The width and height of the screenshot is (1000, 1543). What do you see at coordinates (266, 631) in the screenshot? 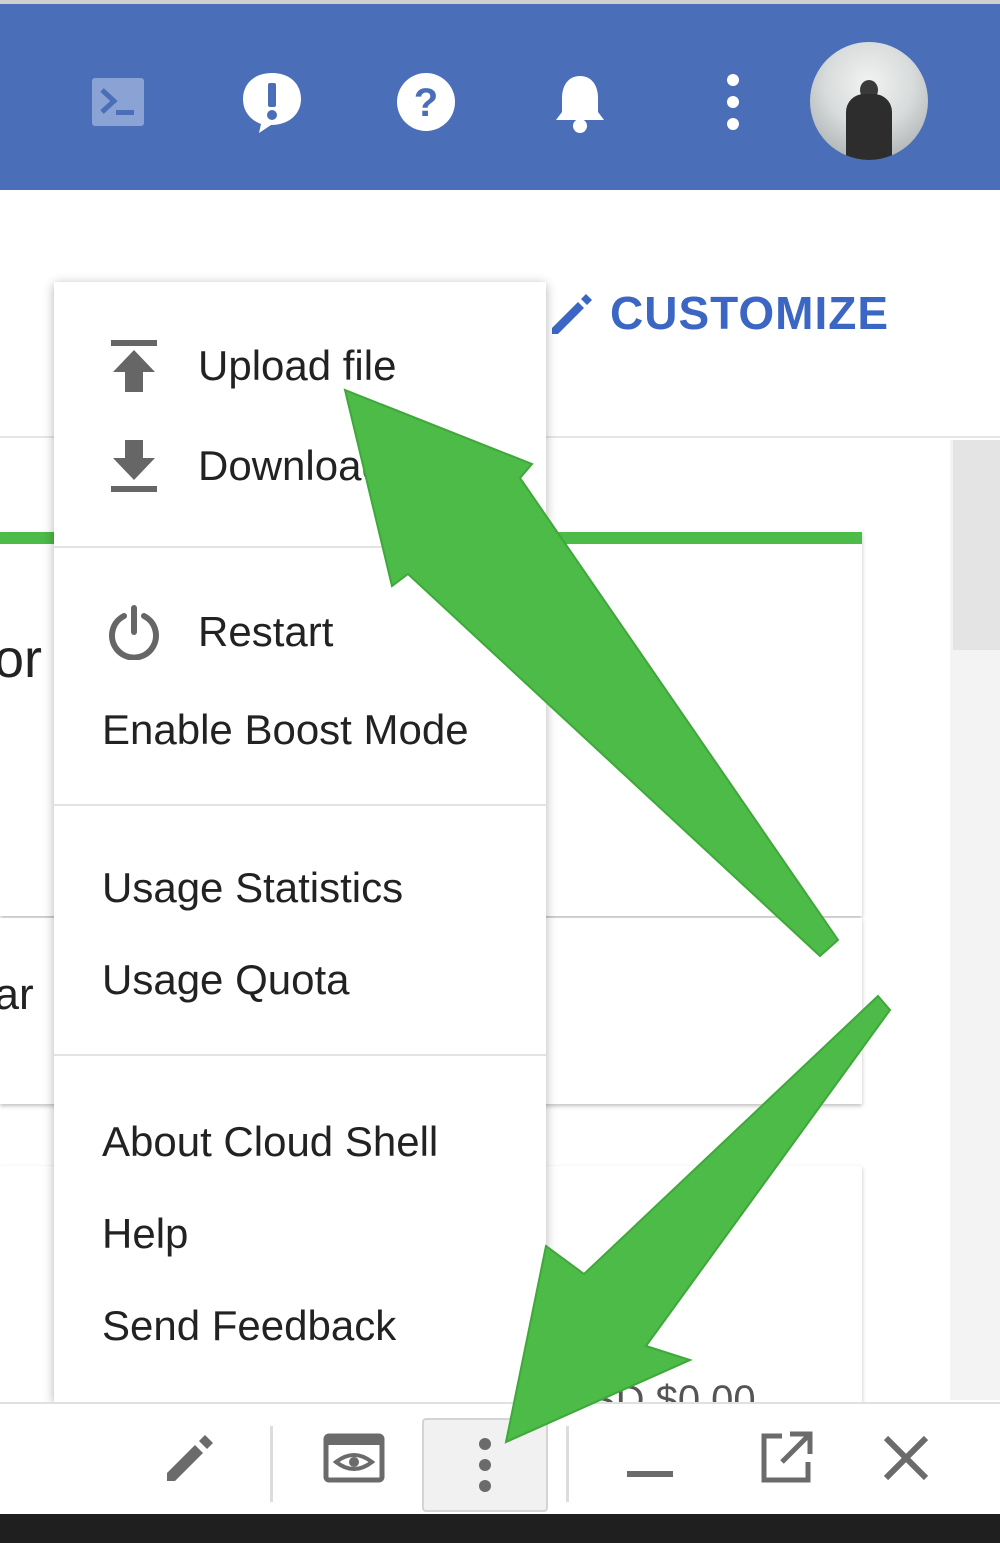
I see `restart-label: Restart` at bounding box center [266, 631].